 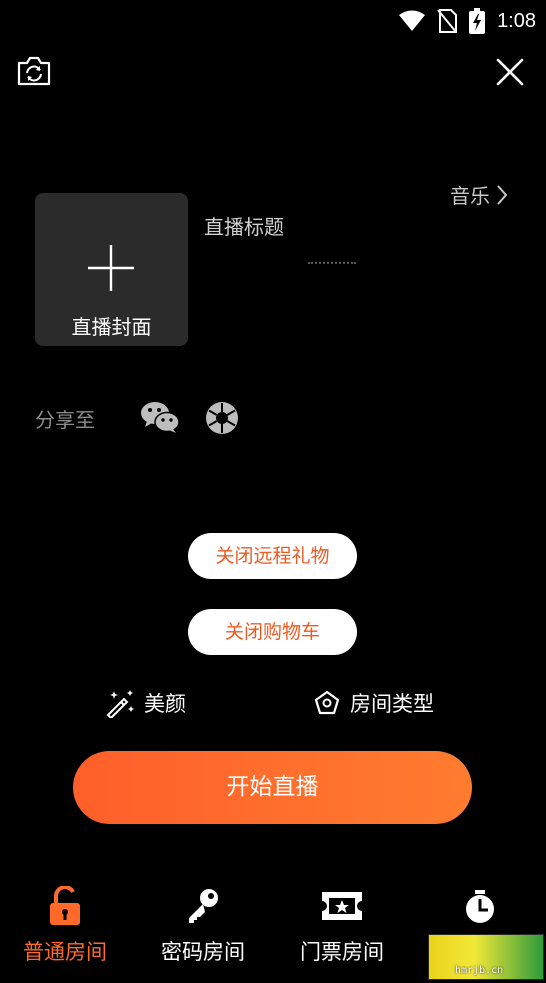 What do you see at coordinates (467, 21) in the screenshot?
I see `status-icons: 1:08` at bounding box center [467, 21].